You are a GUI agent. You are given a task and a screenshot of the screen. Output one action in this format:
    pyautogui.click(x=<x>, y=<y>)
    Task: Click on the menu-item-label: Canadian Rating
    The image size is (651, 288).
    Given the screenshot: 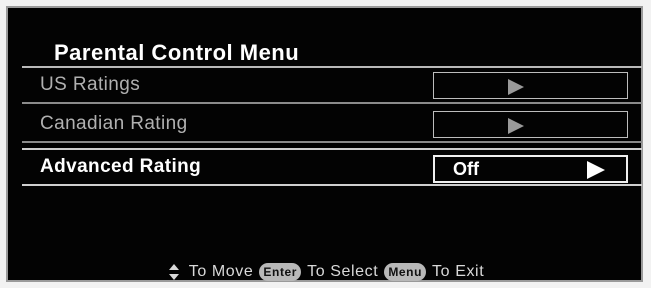 What is the action you would take?
    pyautogui.click(x=114, y=123)
    